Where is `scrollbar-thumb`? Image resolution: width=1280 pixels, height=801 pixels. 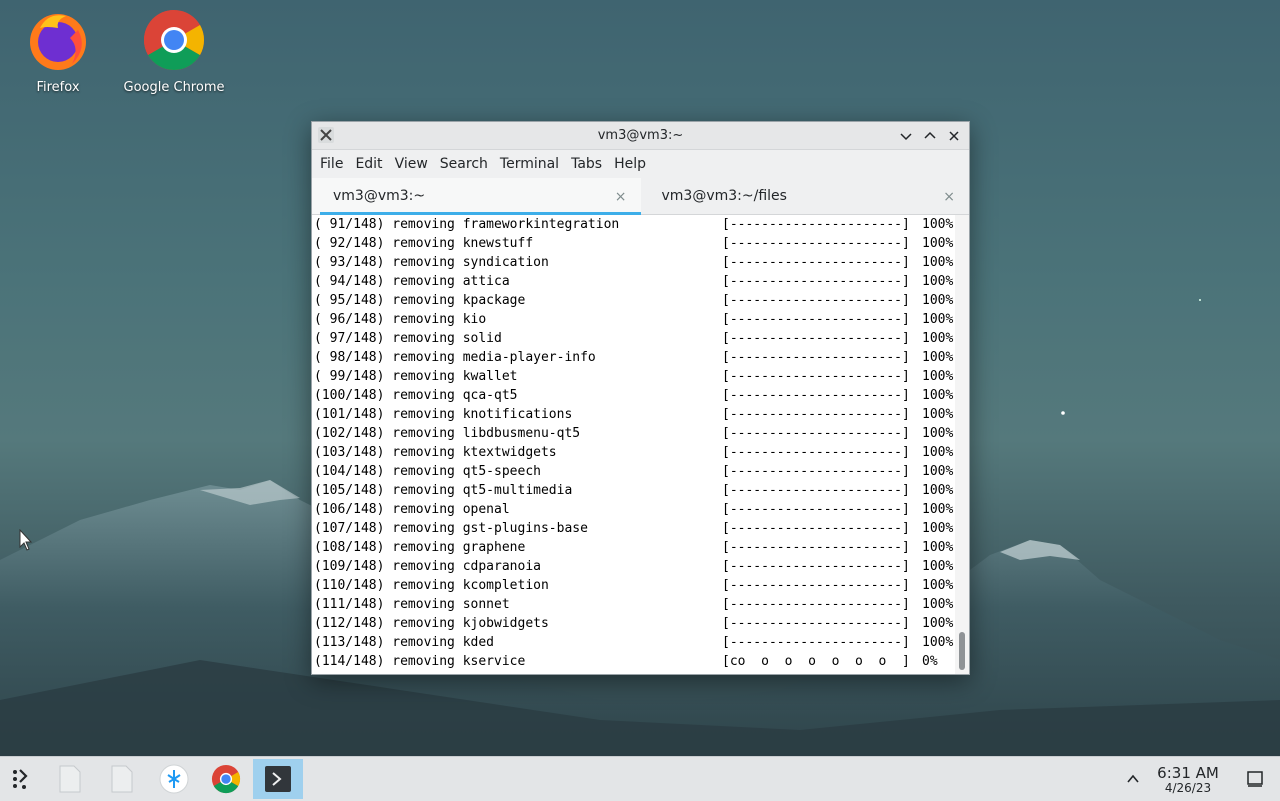 scrollbar-thumb is located at coordinates (962, 651).